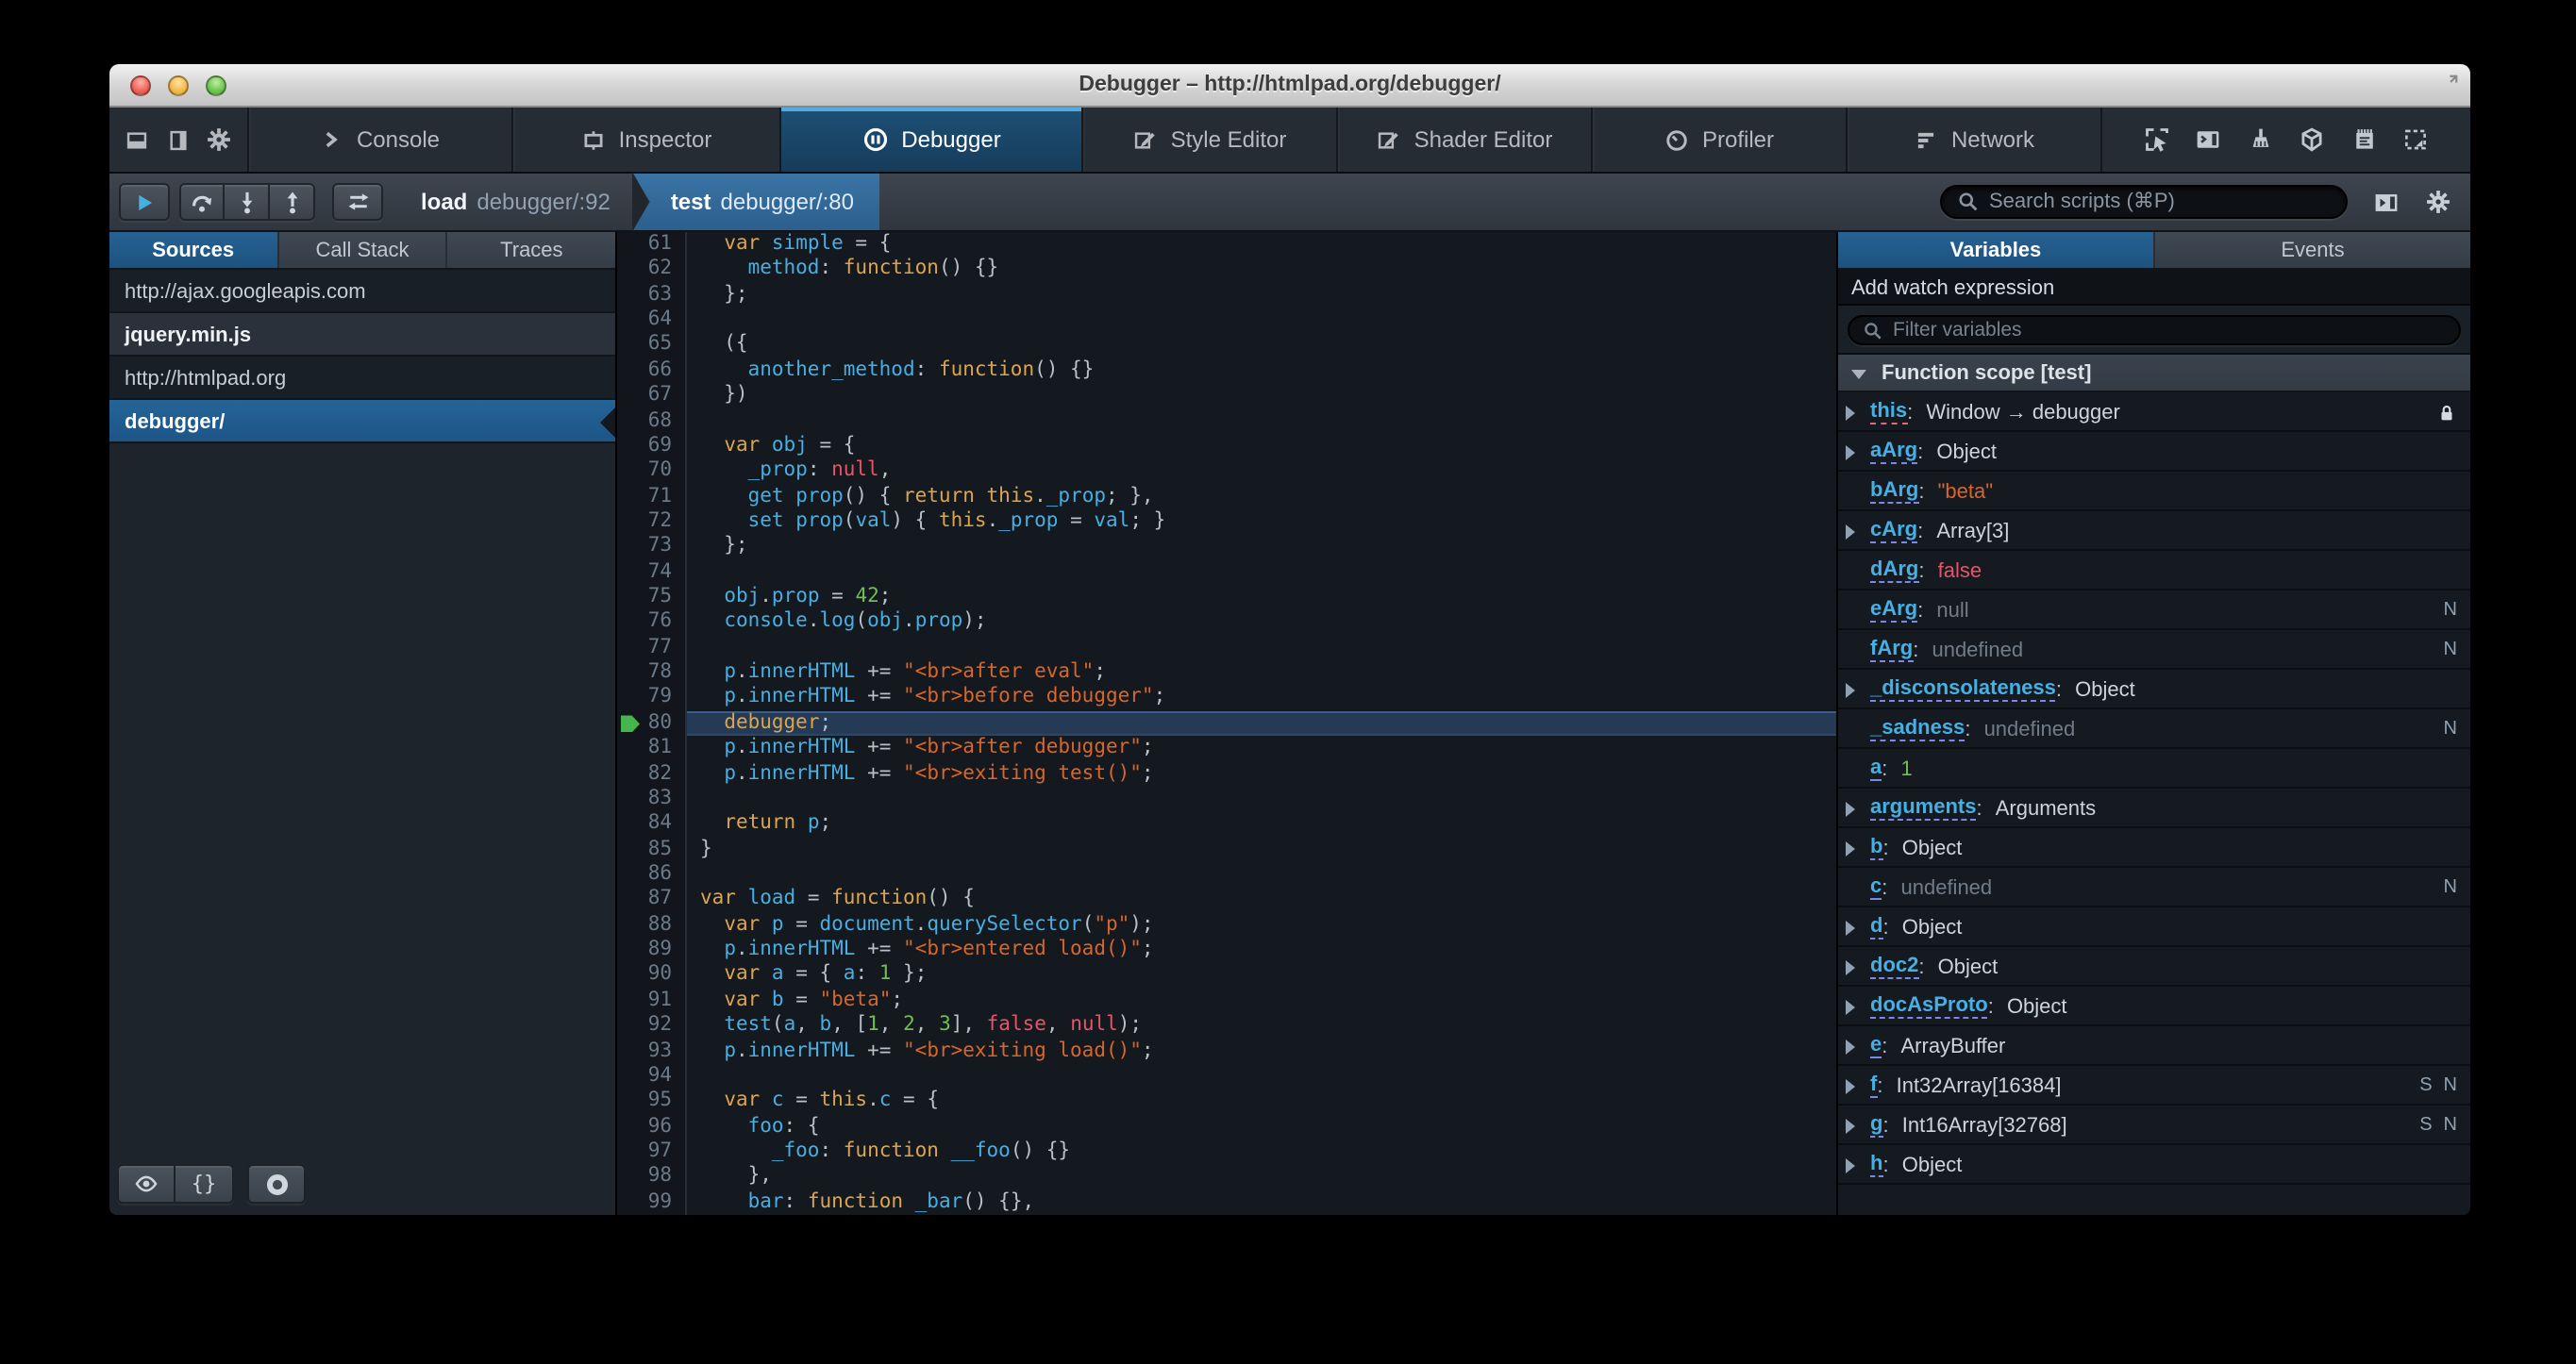  I want to click on code-line-62: 62 method: function() {}, so click(1226, 270).